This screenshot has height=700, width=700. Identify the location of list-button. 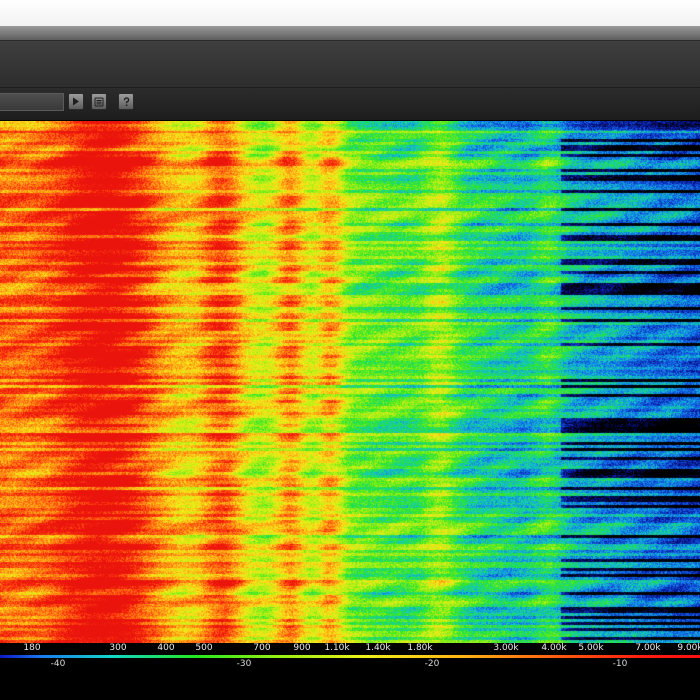
(99, 101).